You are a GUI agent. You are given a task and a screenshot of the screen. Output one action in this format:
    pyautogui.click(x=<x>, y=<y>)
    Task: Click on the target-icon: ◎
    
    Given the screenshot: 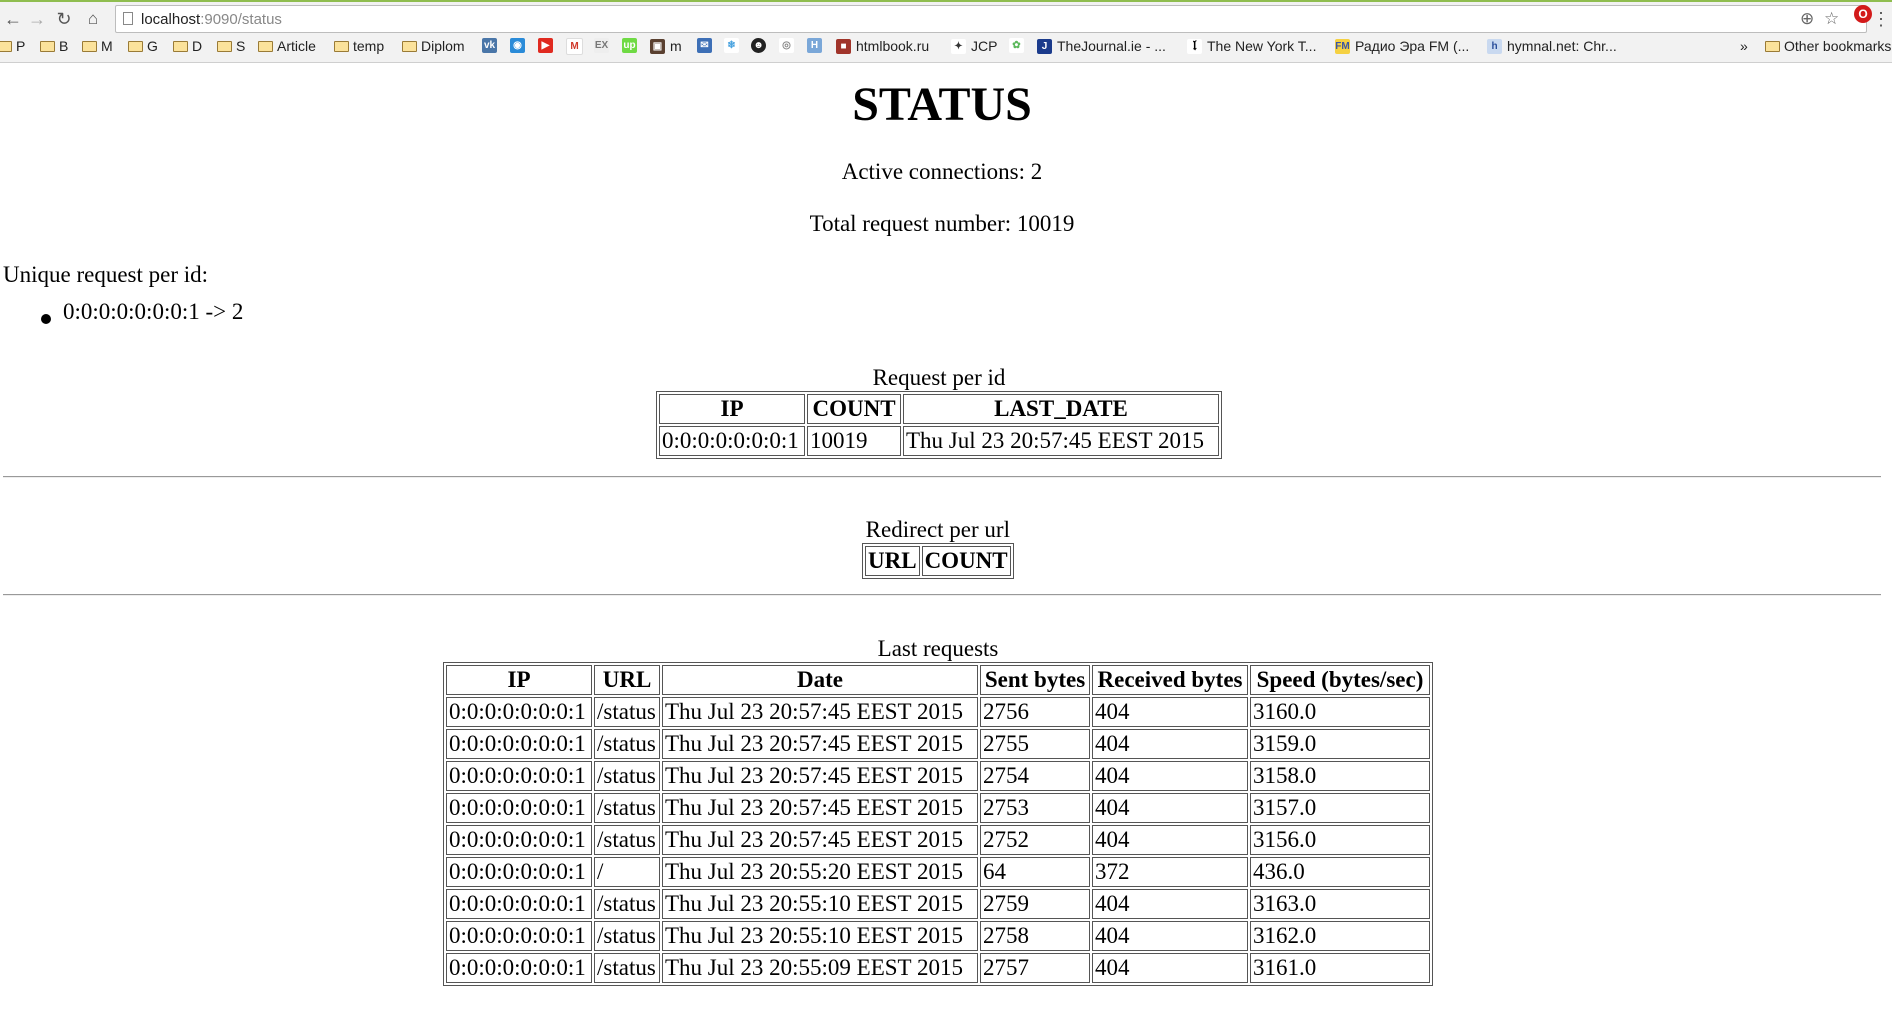 What is the action you would take?
    pyautogui.click(x=786, y=45)
    